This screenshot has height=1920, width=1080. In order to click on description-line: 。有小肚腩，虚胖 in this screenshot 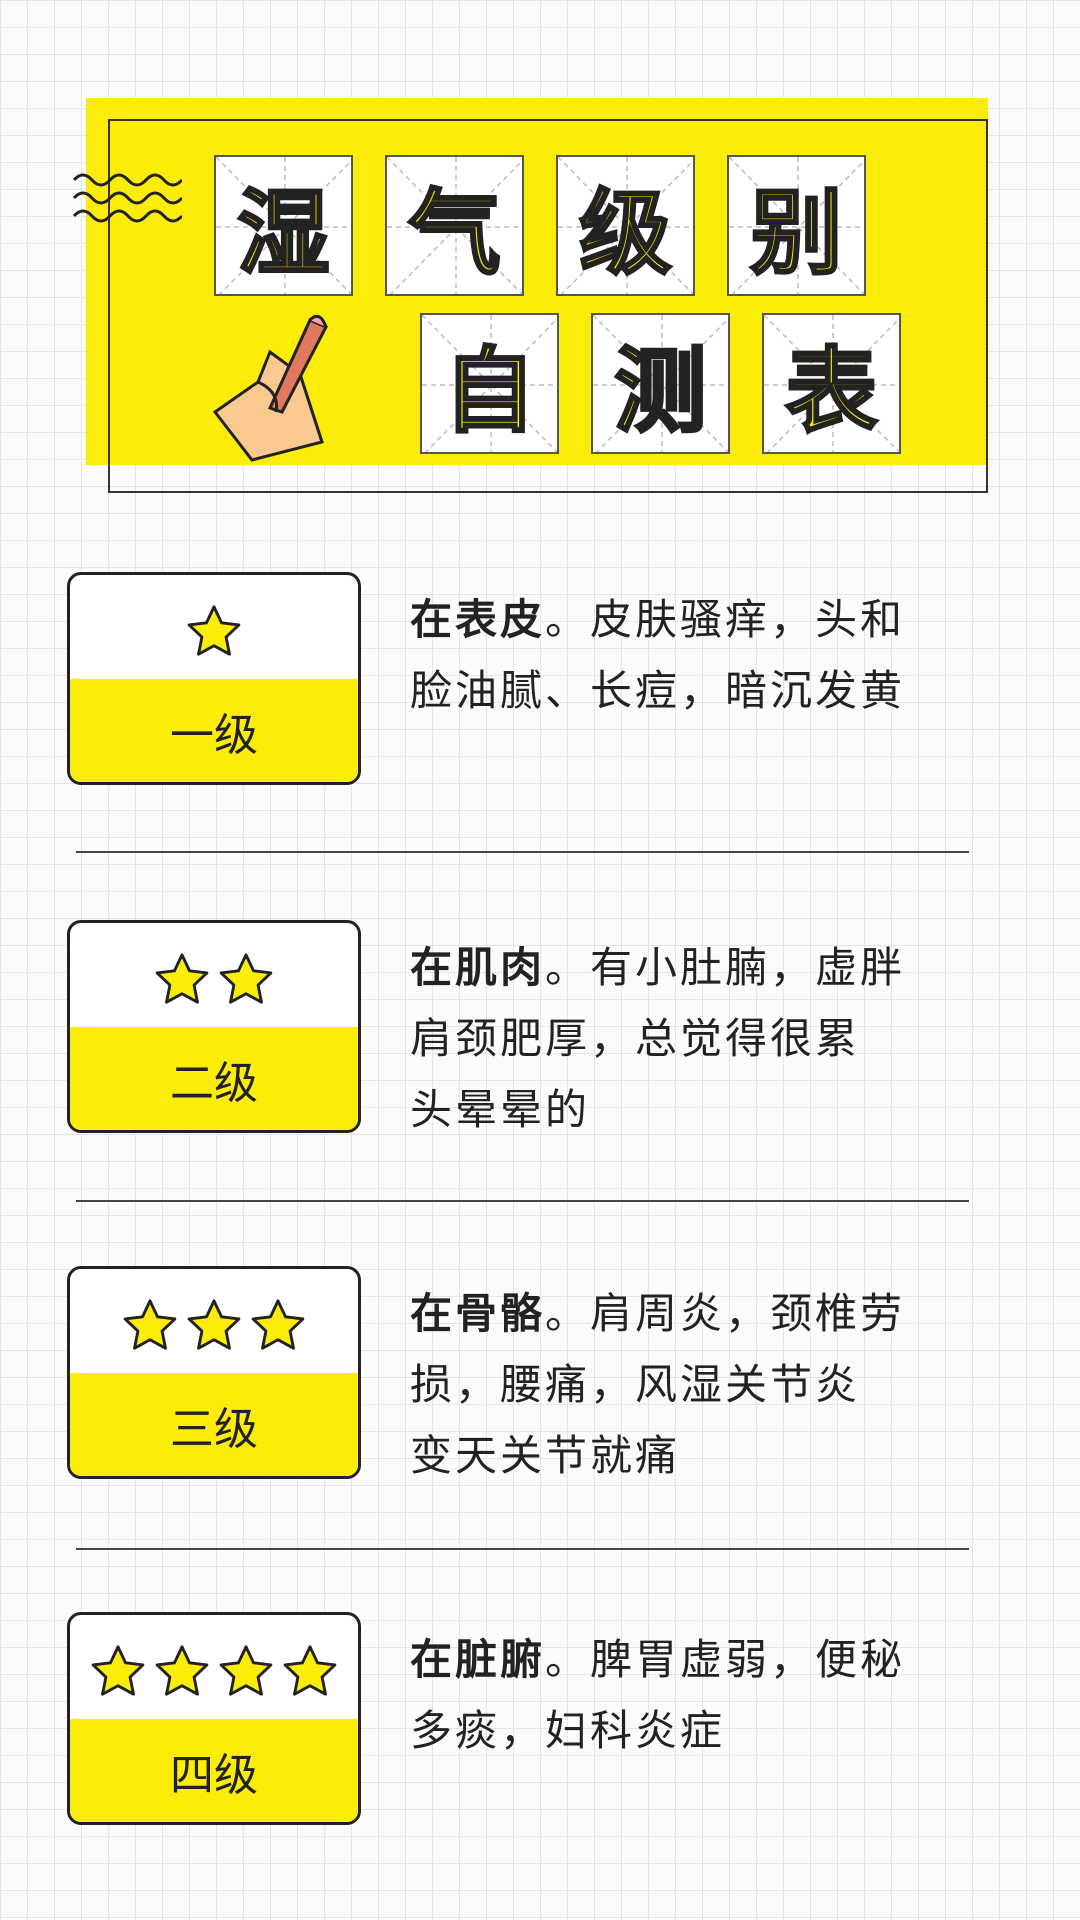, I will do `click(725, 967)`.